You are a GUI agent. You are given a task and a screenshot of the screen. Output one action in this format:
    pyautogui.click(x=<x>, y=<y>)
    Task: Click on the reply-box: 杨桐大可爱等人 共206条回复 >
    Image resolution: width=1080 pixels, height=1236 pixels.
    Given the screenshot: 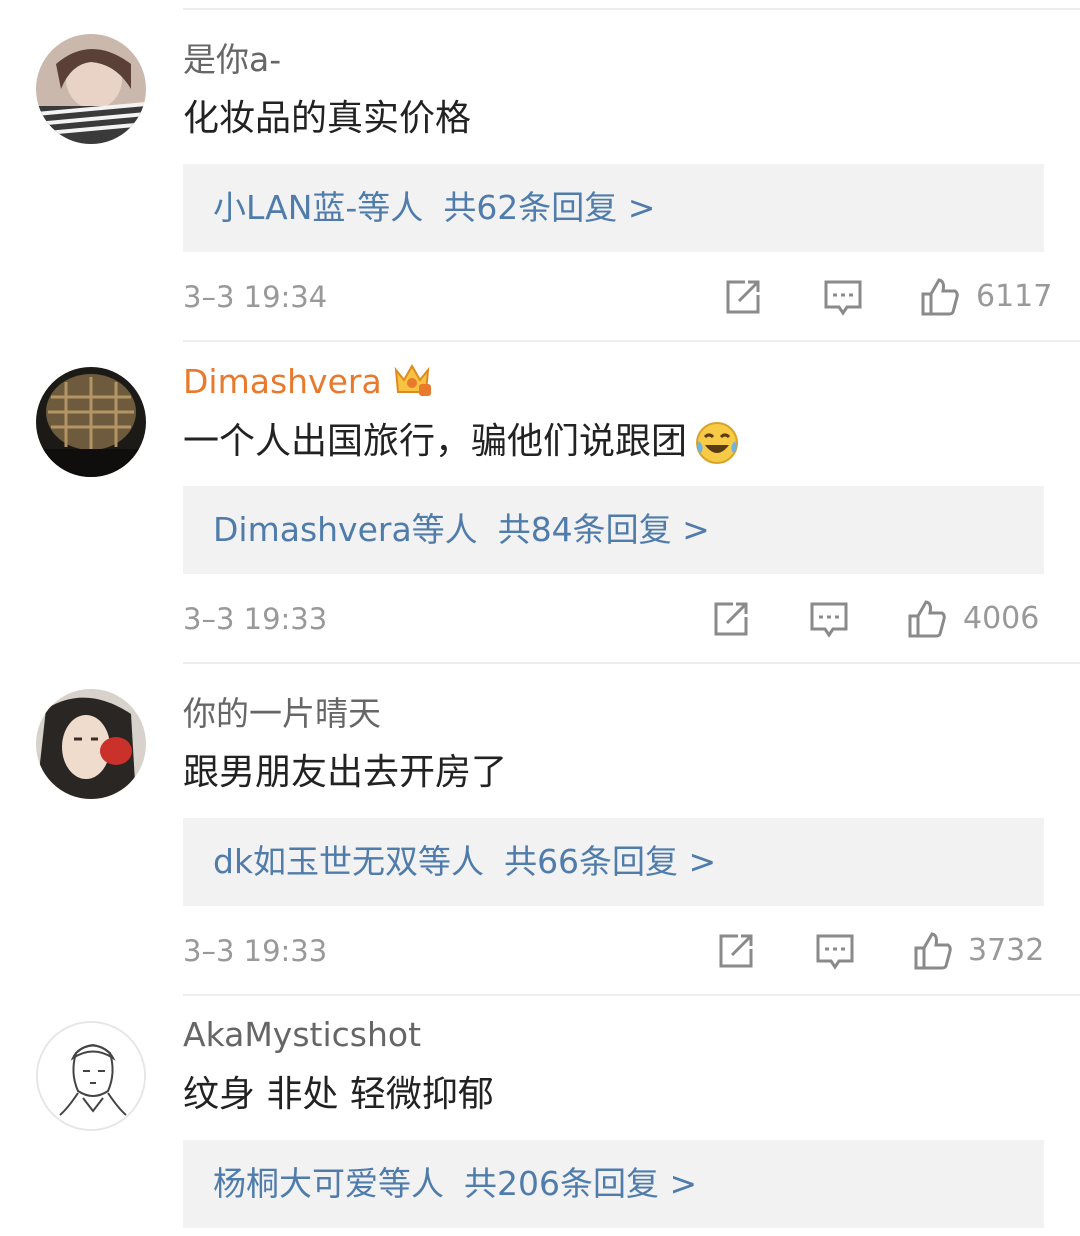 What is the action you would take?
    pyautogui.click(x=613, y=1184)
    